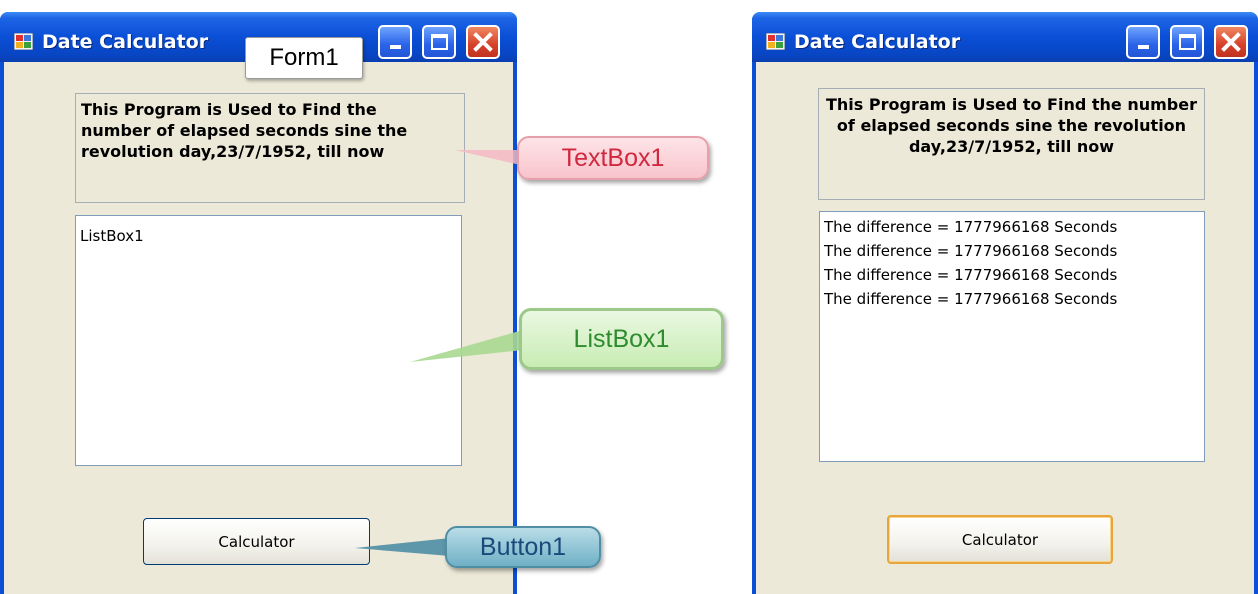 The height and width of the screenshot is (594, 1258). I want to click on button-callout: Button1, so click(523, 547).